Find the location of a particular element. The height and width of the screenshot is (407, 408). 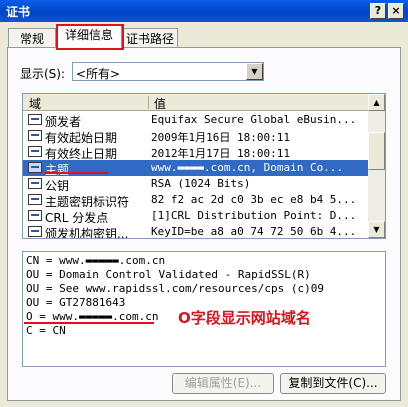

list-item: 公钥 RSA (1024 Bits) is located at coordinates (196, 184).